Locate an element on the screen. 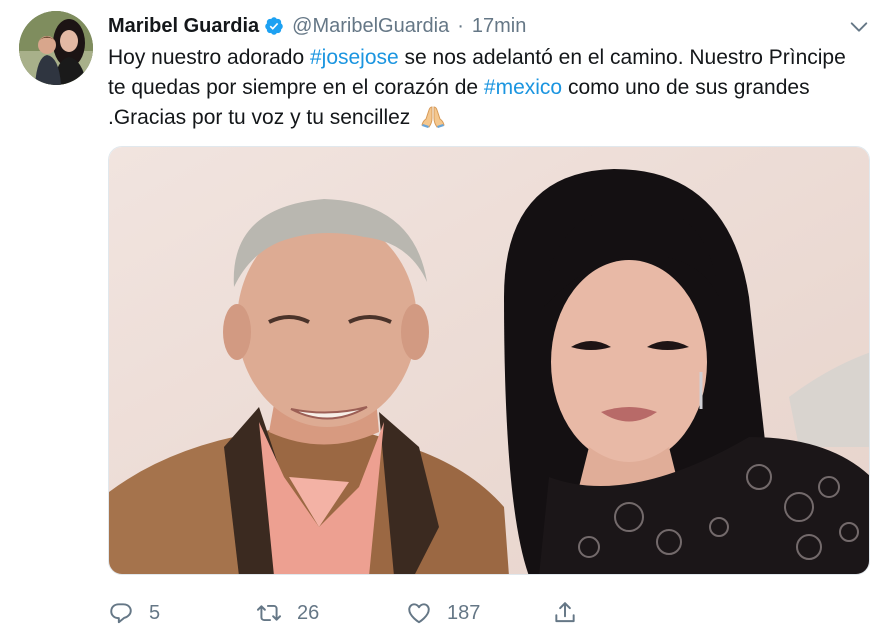  avatar is located at coordinates (56, 48).